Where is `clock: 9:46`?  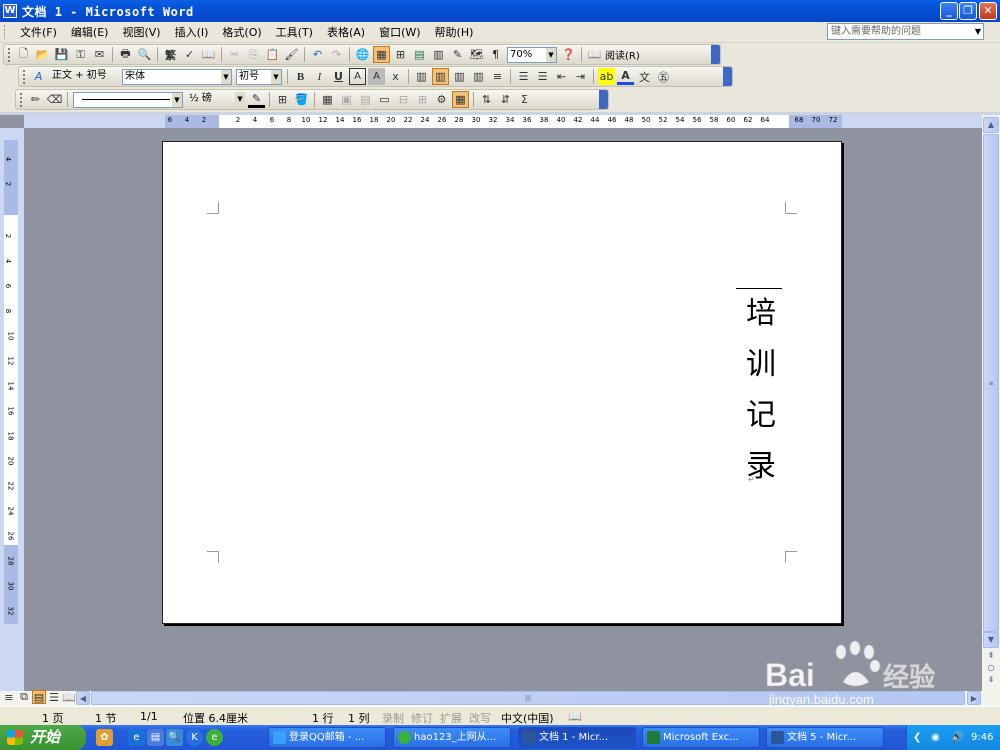 clock: 9:46 is located at coordinates (982, 737).